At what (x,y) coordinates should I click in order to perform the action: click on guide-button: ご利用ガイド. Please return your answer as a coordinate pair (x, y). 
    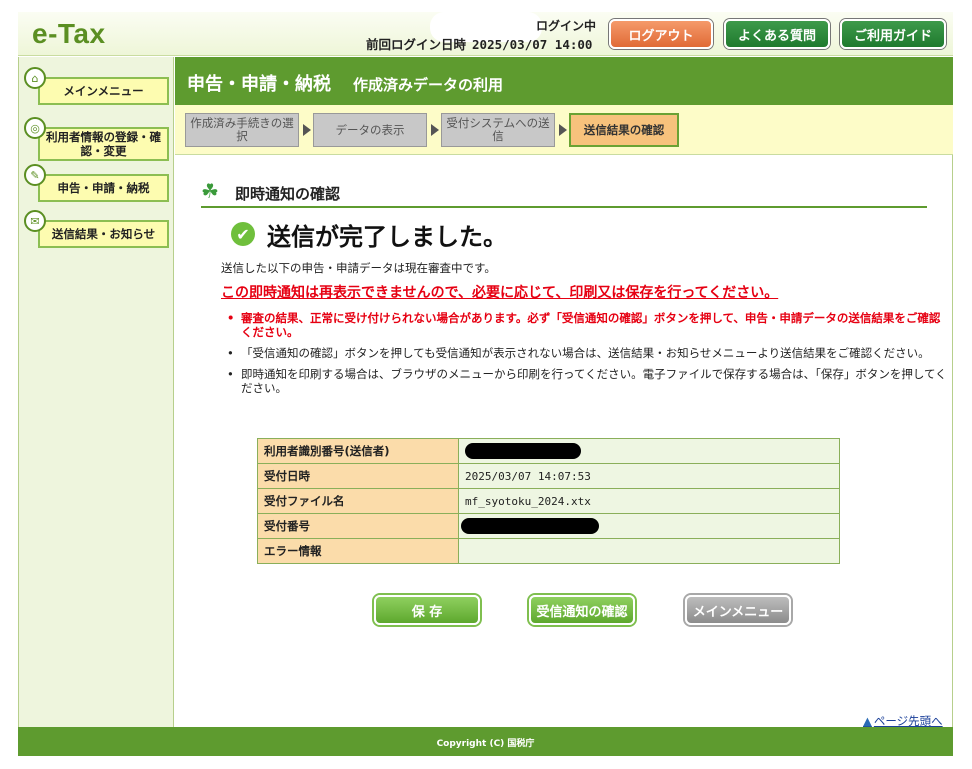
    Looking at the image, I should click on (893, 34).